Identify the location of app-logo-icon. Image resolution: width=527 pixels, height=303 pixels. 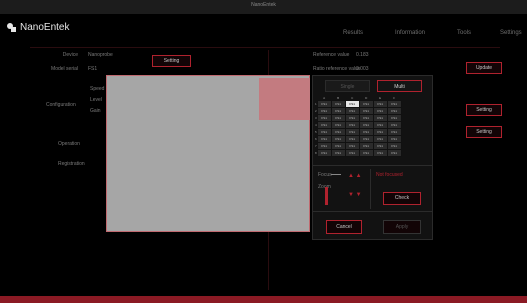
(11, 27).